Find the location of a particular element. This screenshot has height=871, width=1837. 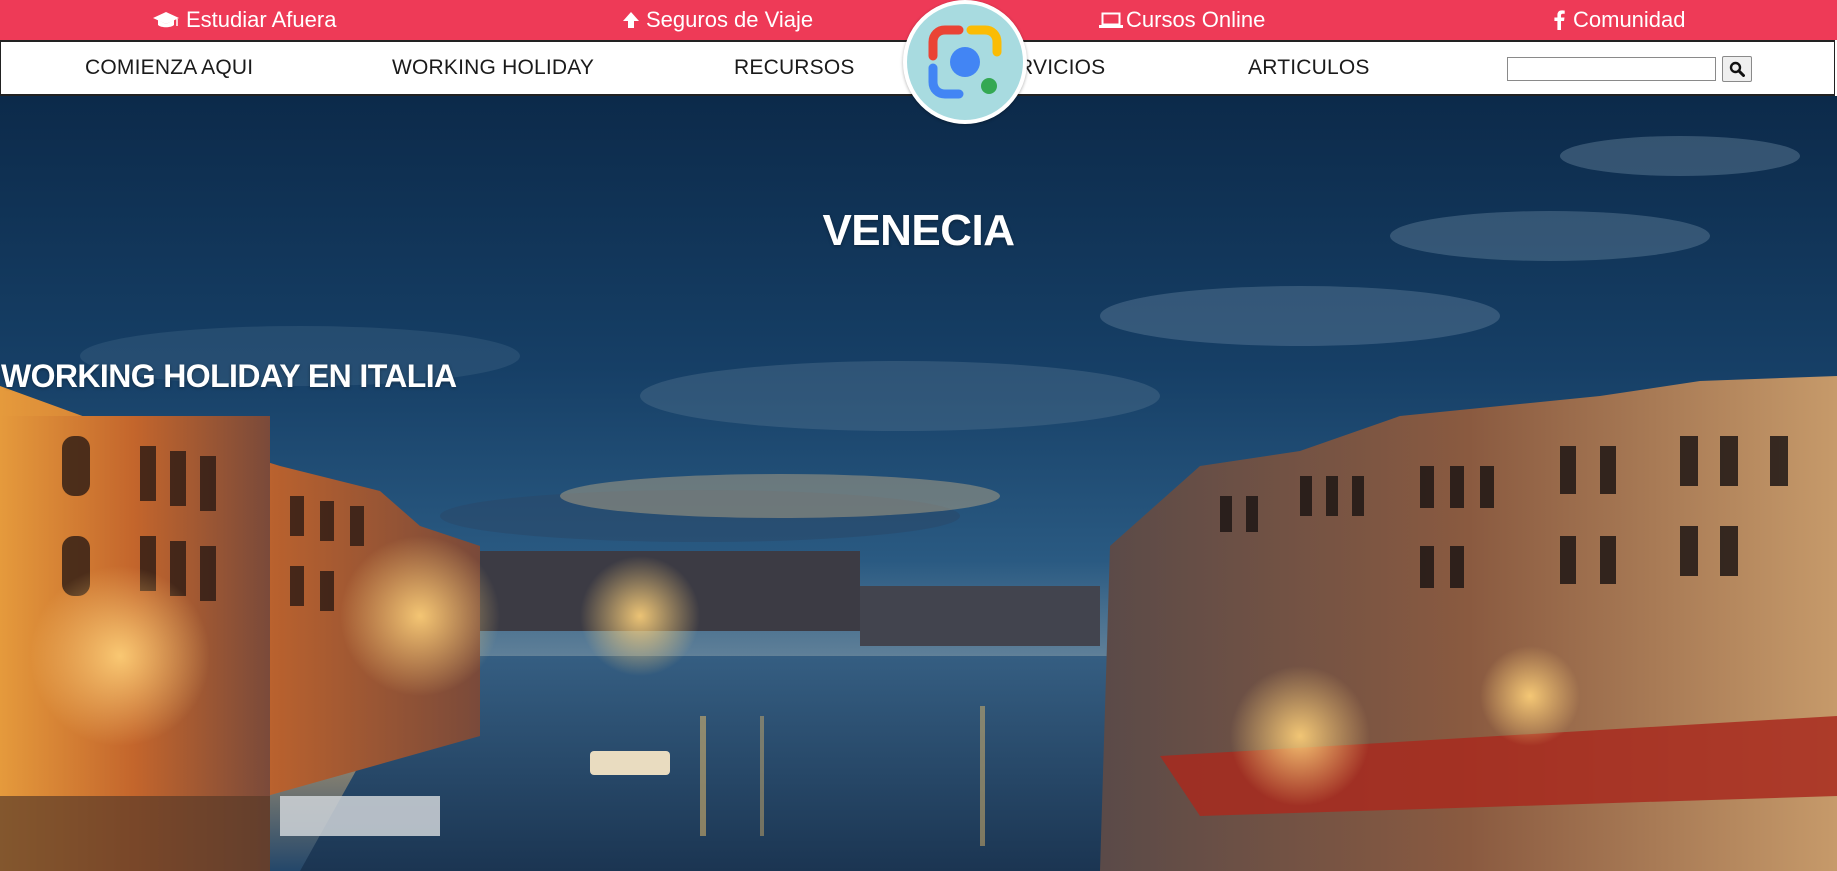

facebook-icon is located at coordinates (1559, 20).